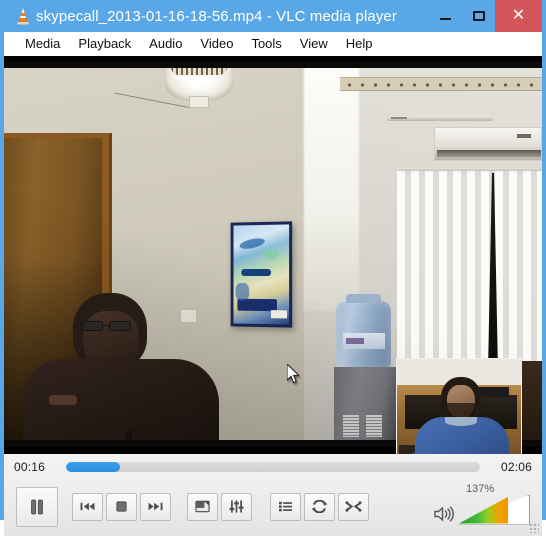 This screenshot has width=546, height=536. Describe the element at coordinates (459, 406) in the screenshot. I see `picture-in-picture-window` at that location.